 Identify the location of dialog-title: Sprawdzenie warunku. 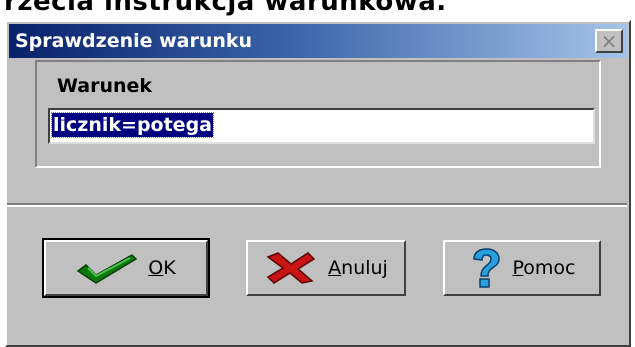
(134, 41).